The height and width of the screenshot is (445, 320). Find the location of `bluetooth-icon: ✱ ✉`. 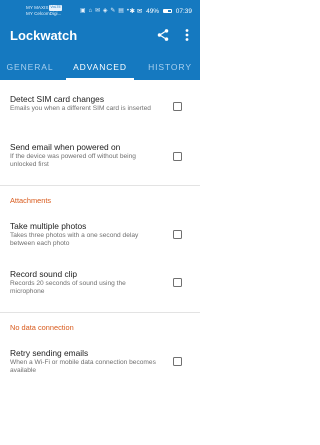

bluetooth-icon: ✱ ✉ is located at coordinates (136, 11).